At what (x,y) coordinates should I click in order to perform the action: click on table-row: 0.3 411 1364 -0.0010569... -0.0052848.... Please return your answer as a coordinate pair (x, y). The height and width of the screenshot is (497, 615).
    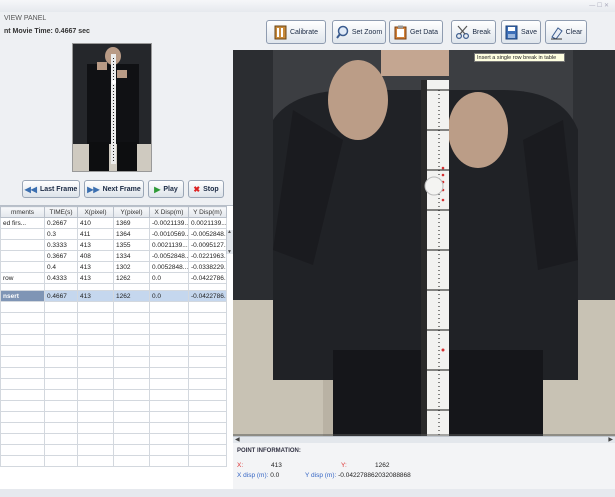
    Looking at the image, I should click on (113, 234).